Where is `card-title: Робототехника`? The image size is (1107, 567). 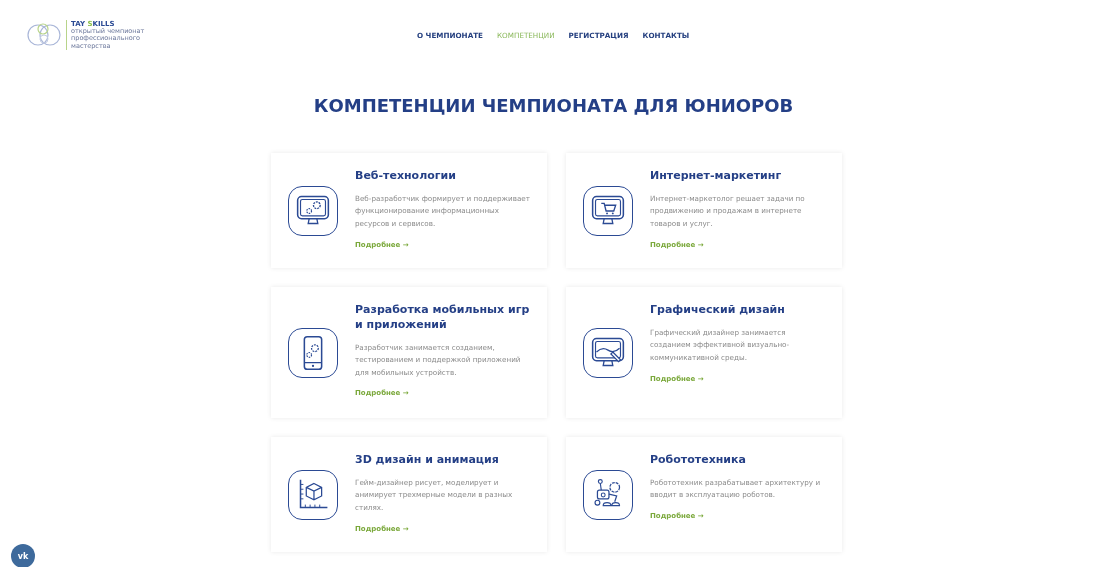 card-title: Робототехника is located at coordinates (698, 460).